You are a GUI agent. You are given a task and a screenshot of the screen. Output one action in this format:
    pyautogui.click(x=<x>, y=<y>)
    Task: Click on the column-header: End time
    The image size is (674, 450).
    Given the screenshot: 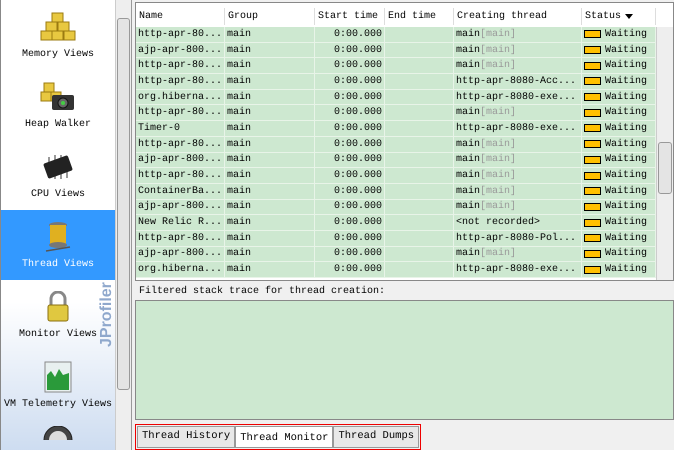 What is the action you would take?
    pyautogui.click(x=419, y=16)
    